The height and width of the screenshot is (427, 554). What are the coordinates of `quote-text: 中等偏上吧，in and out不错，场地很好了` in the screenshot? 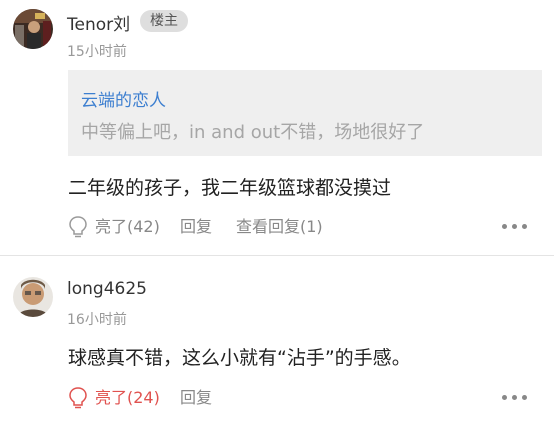 It's located at (253, 132).